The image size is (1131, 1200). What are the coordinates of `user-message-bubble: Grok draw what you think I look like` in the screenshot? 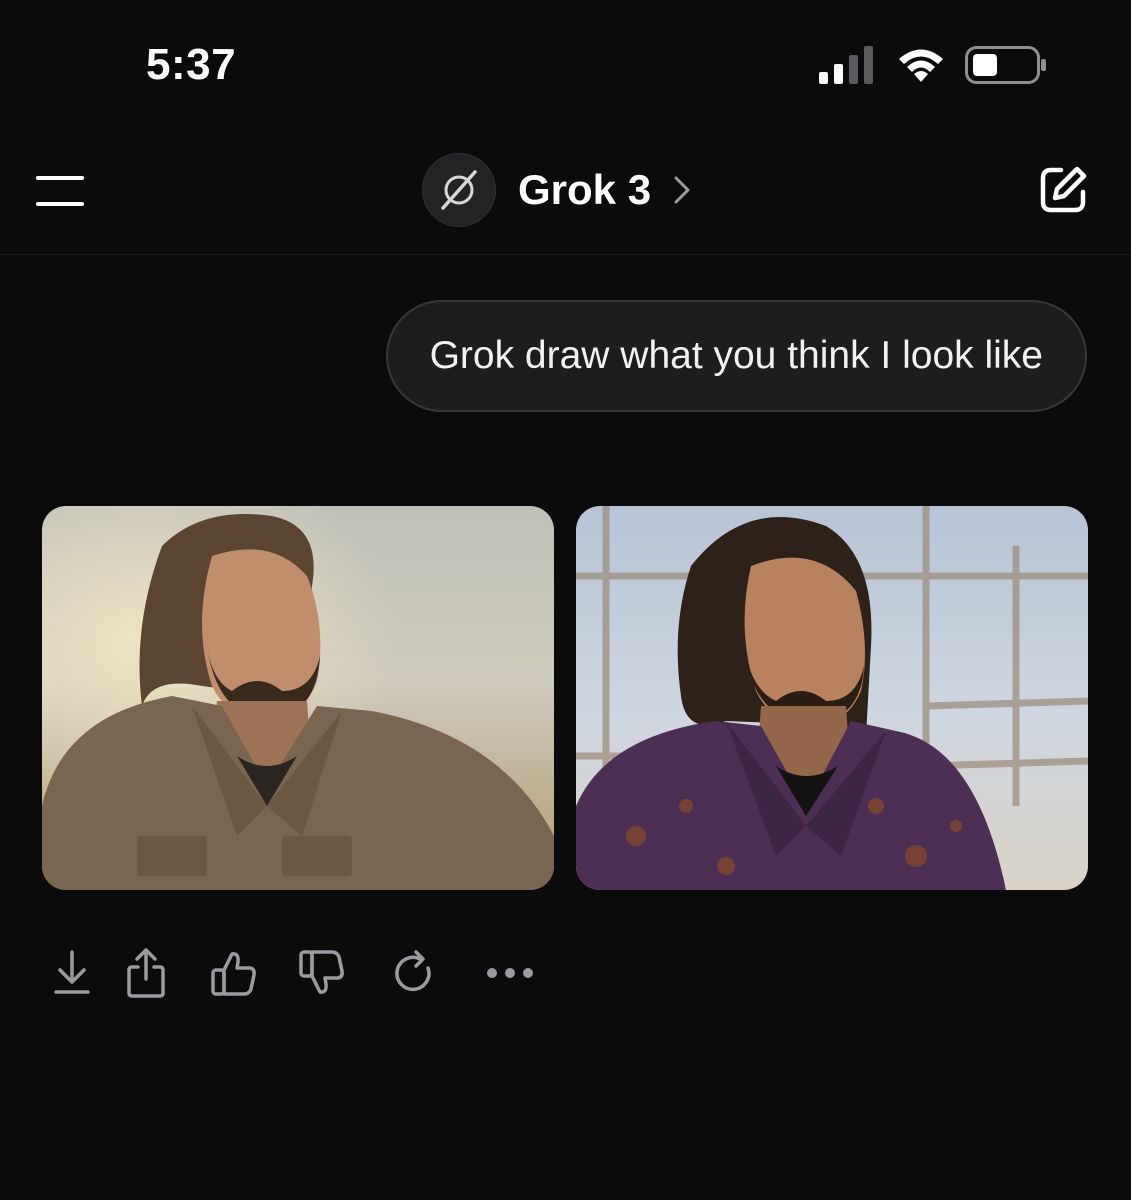 It's located at (736, 356).